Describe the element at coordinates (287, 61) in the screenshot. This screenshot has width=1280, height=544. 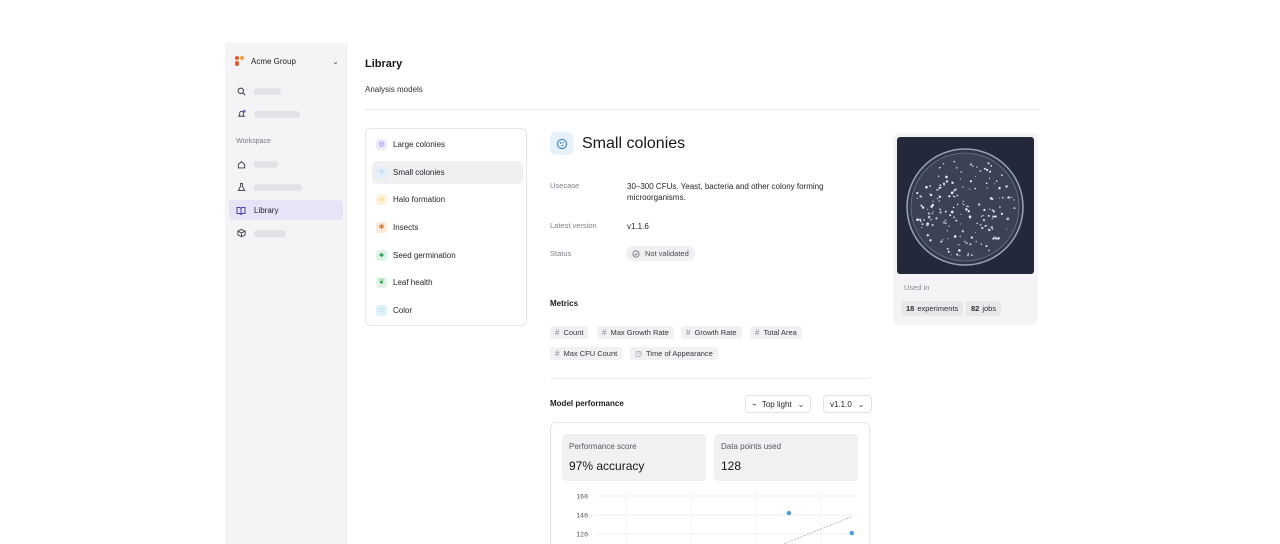
I see `org-switcher: Acme Group ⌄` at that location.